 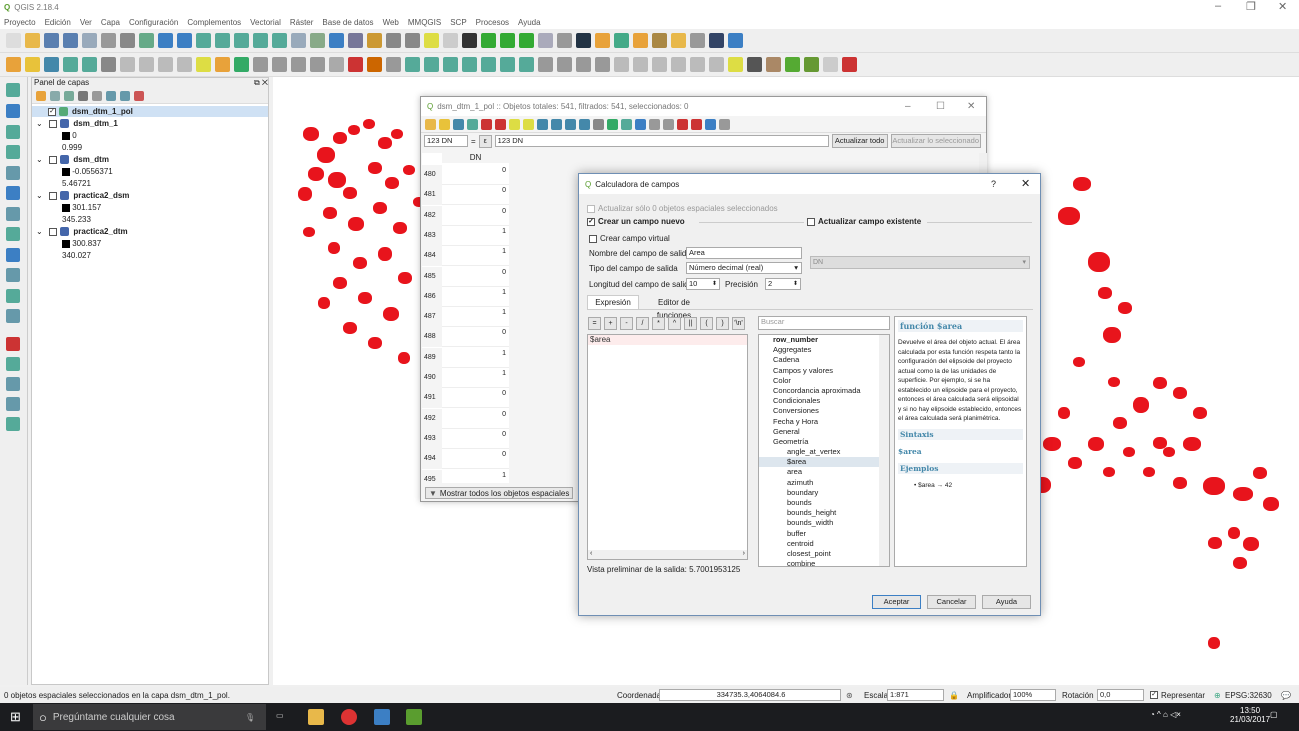 What do you see at coordinates (824, 340) in the screenshot?
I see `function-tree-item: row_number` at bounding box center [824, 340].